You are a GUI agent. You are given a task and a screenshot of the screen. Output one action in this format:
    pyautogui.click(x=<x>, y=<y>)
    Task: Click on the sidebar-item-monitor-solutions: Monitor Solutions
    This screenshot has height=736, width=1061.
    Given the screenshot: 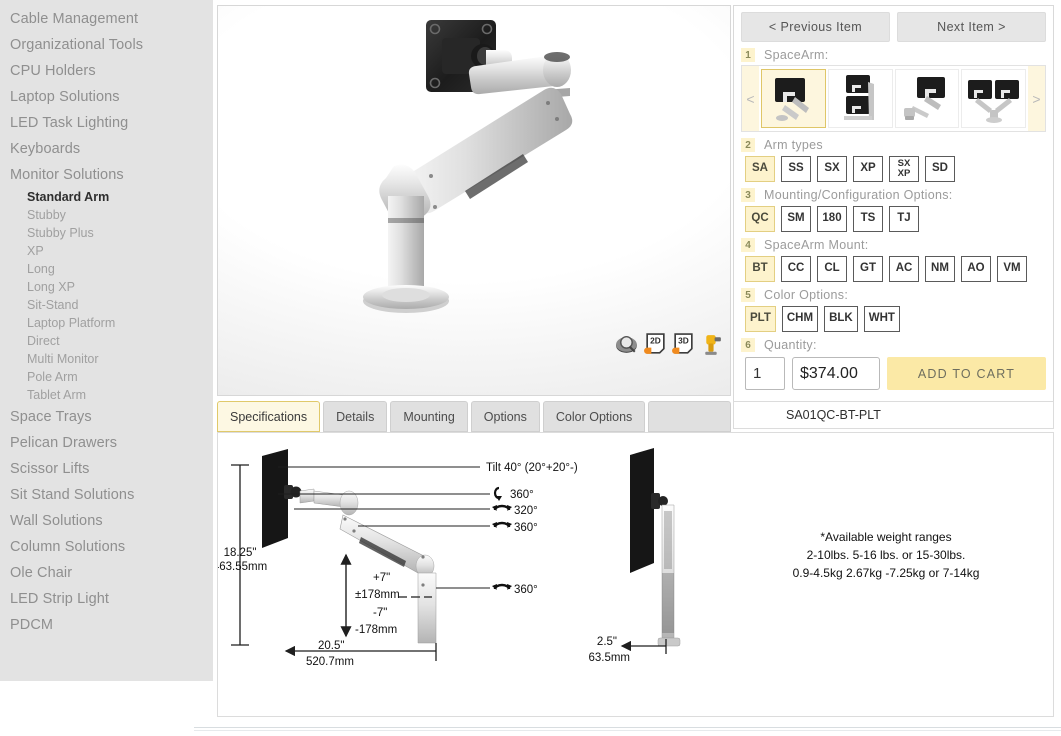 What is the action you would take?
    pyautogui.click(x=106, y=175)
    